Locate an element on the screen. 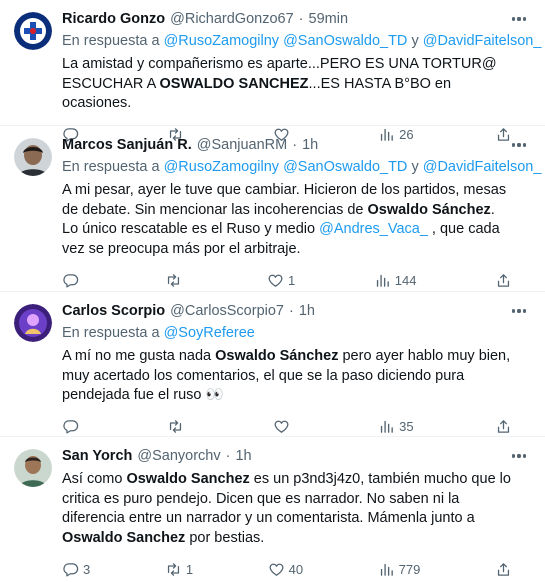 The height and width of the screenshot is (582, 545). tweet-header: San Yorch @Sanyorchv · 1h is located at coordinates (296, 456).